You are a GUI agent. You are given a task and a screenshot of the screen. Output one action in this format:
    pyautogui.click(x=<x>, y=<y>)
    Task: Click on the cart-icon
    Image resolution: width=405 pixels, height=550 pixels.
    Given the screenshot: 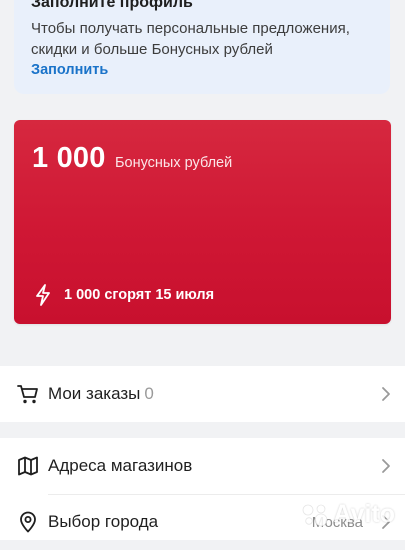 What is the action you would take?
    pyautogui.click(x=27, y=394)
    